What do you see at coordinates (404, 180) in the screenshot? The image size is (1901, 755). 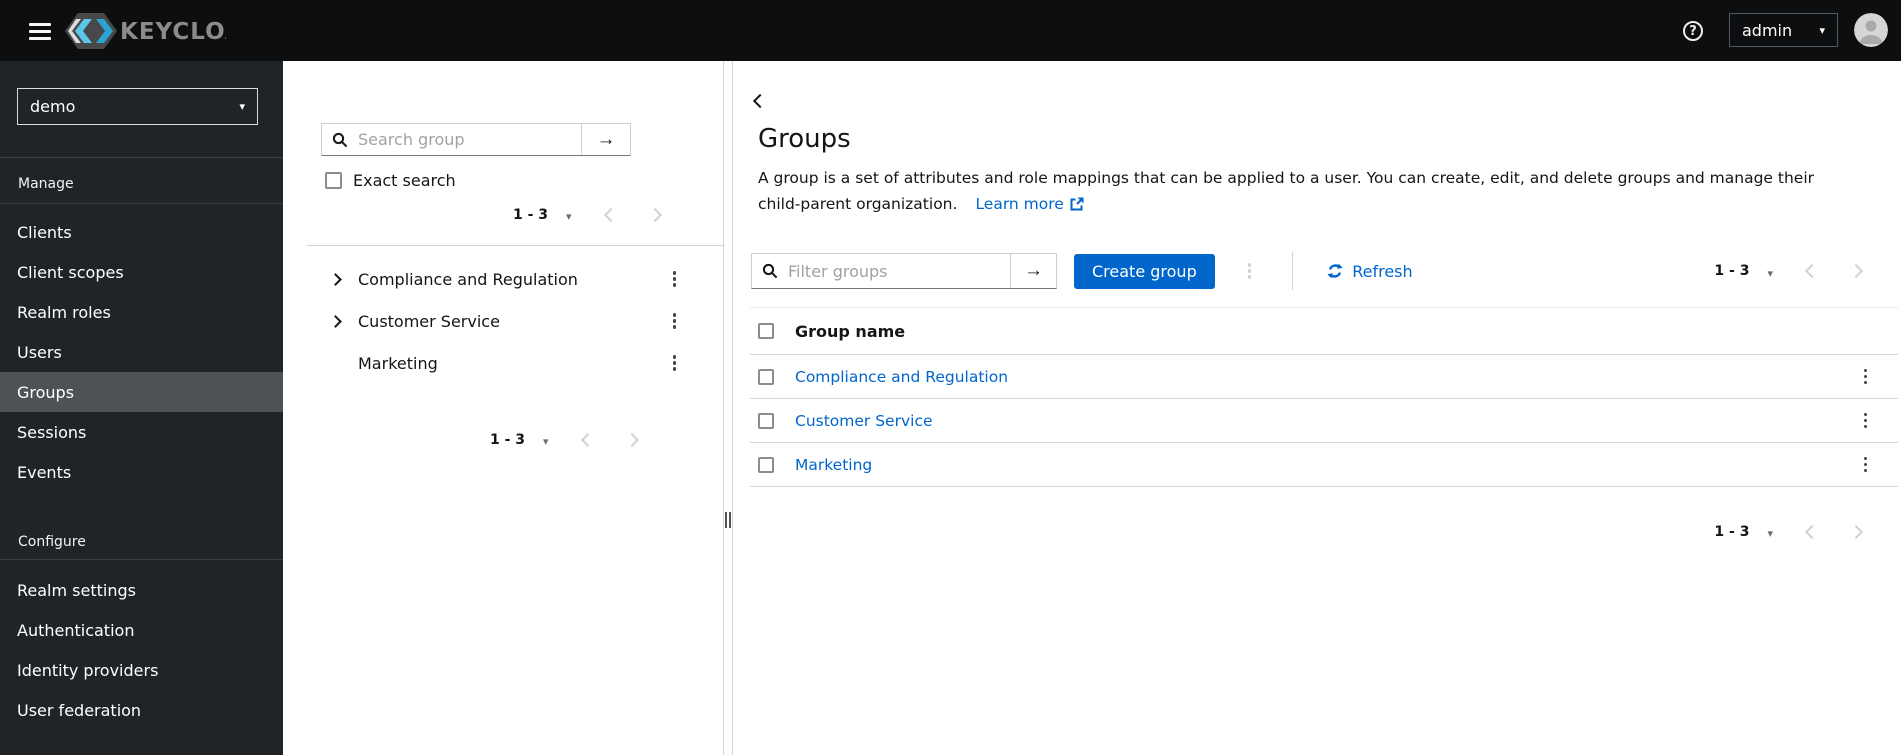 I see `exact-search-label: Exact search` at bounding box center [404, 180].